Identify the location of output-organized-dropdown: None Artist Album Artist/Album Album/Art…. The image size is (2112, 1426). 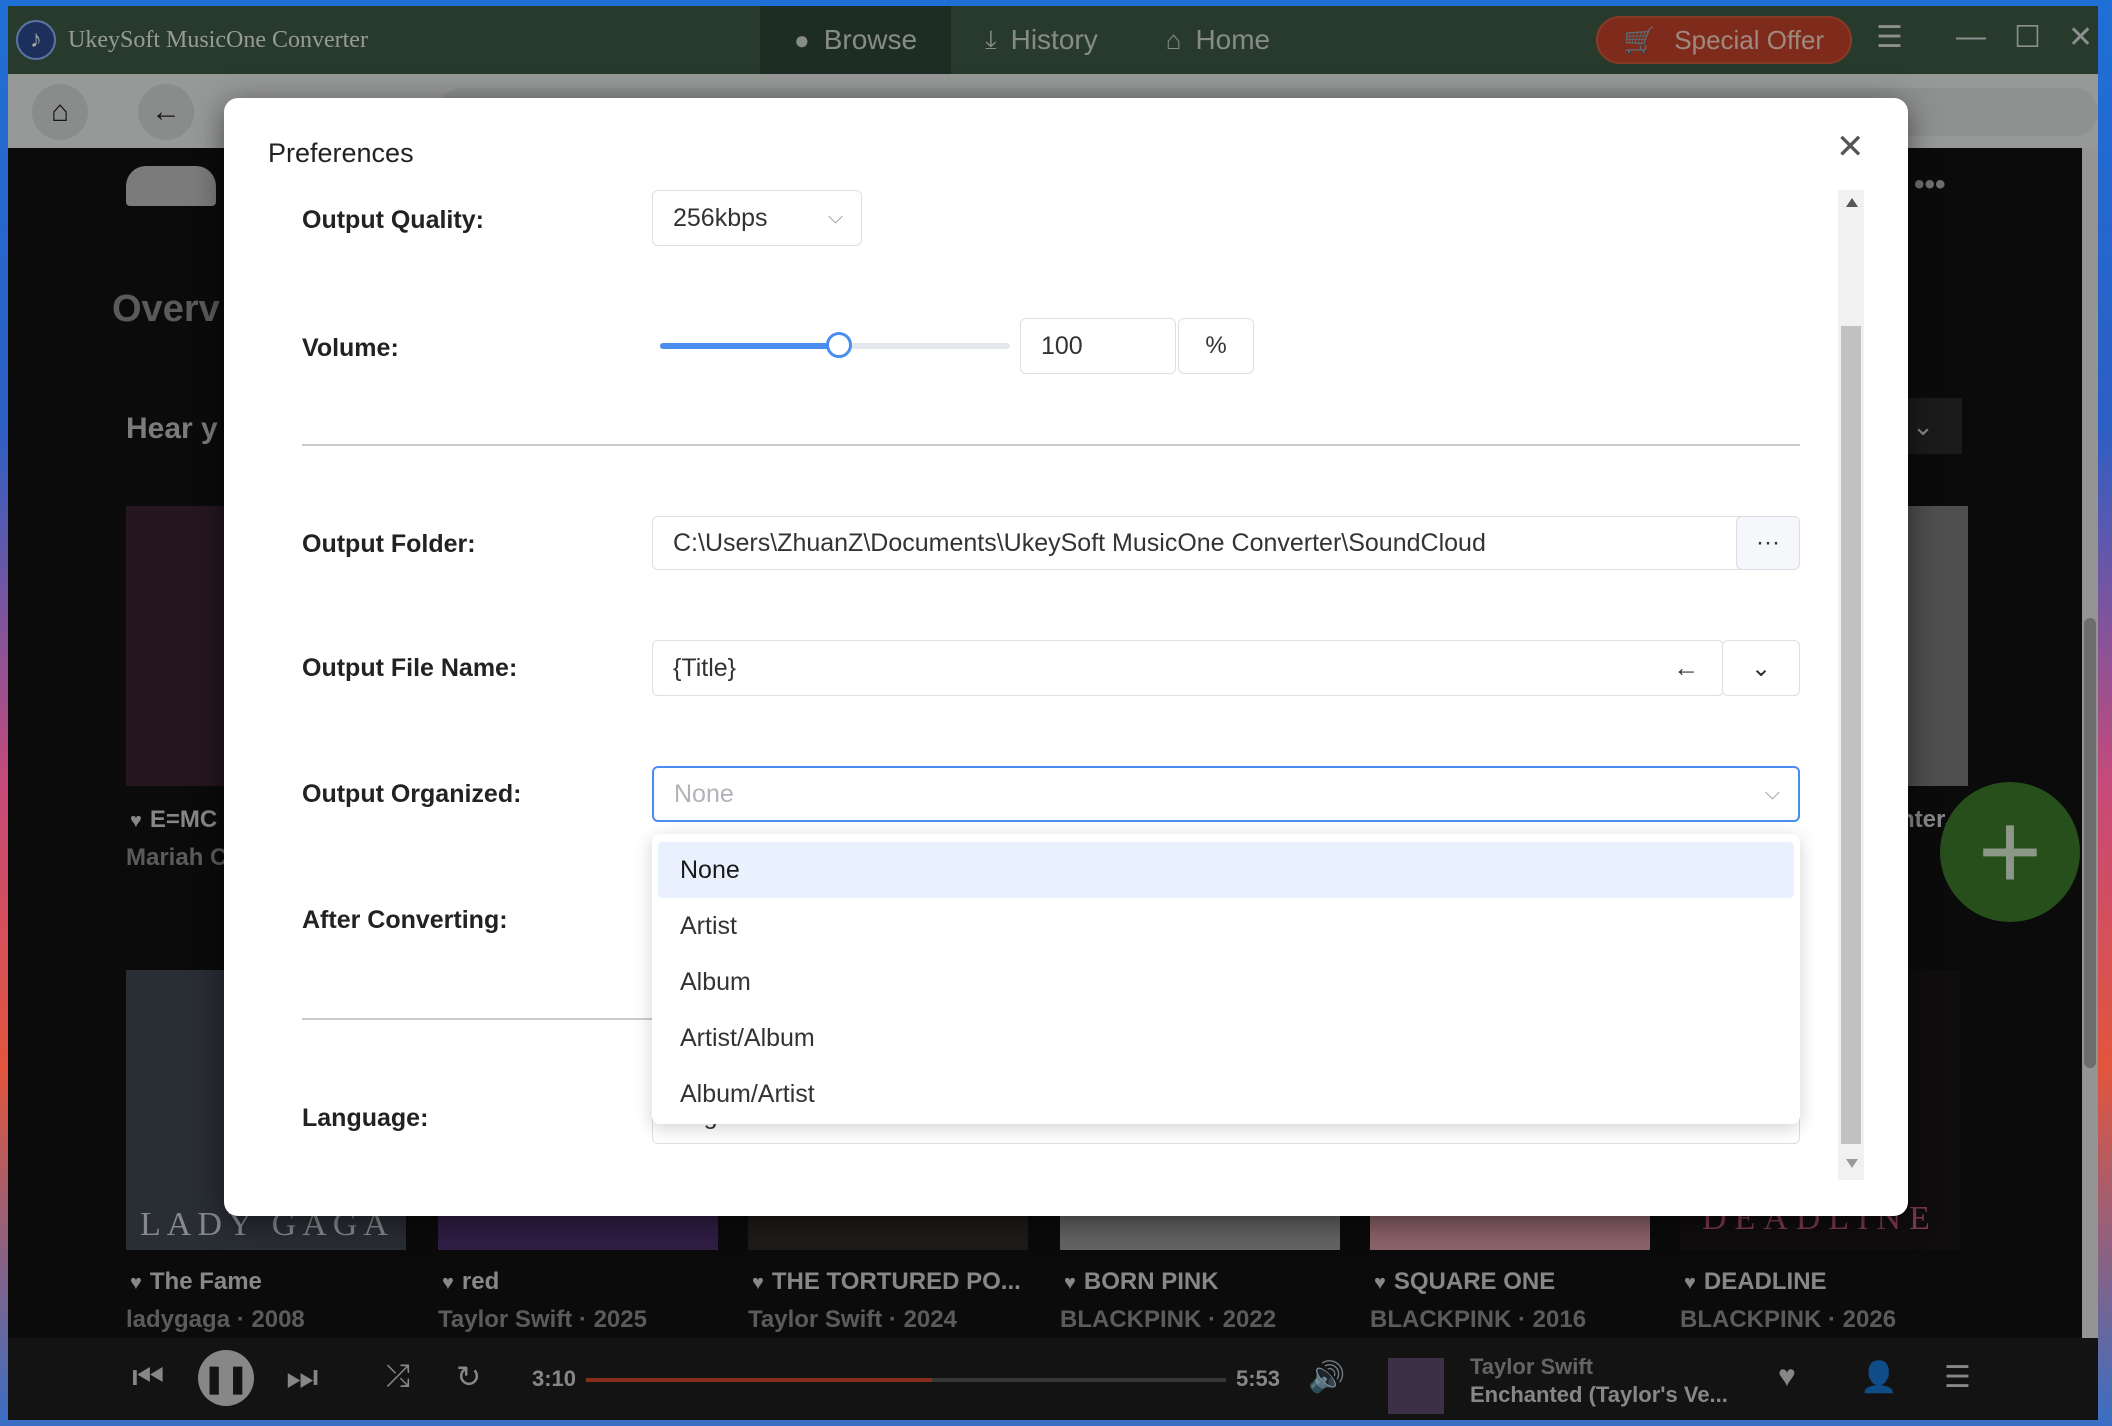
(1226, 979).